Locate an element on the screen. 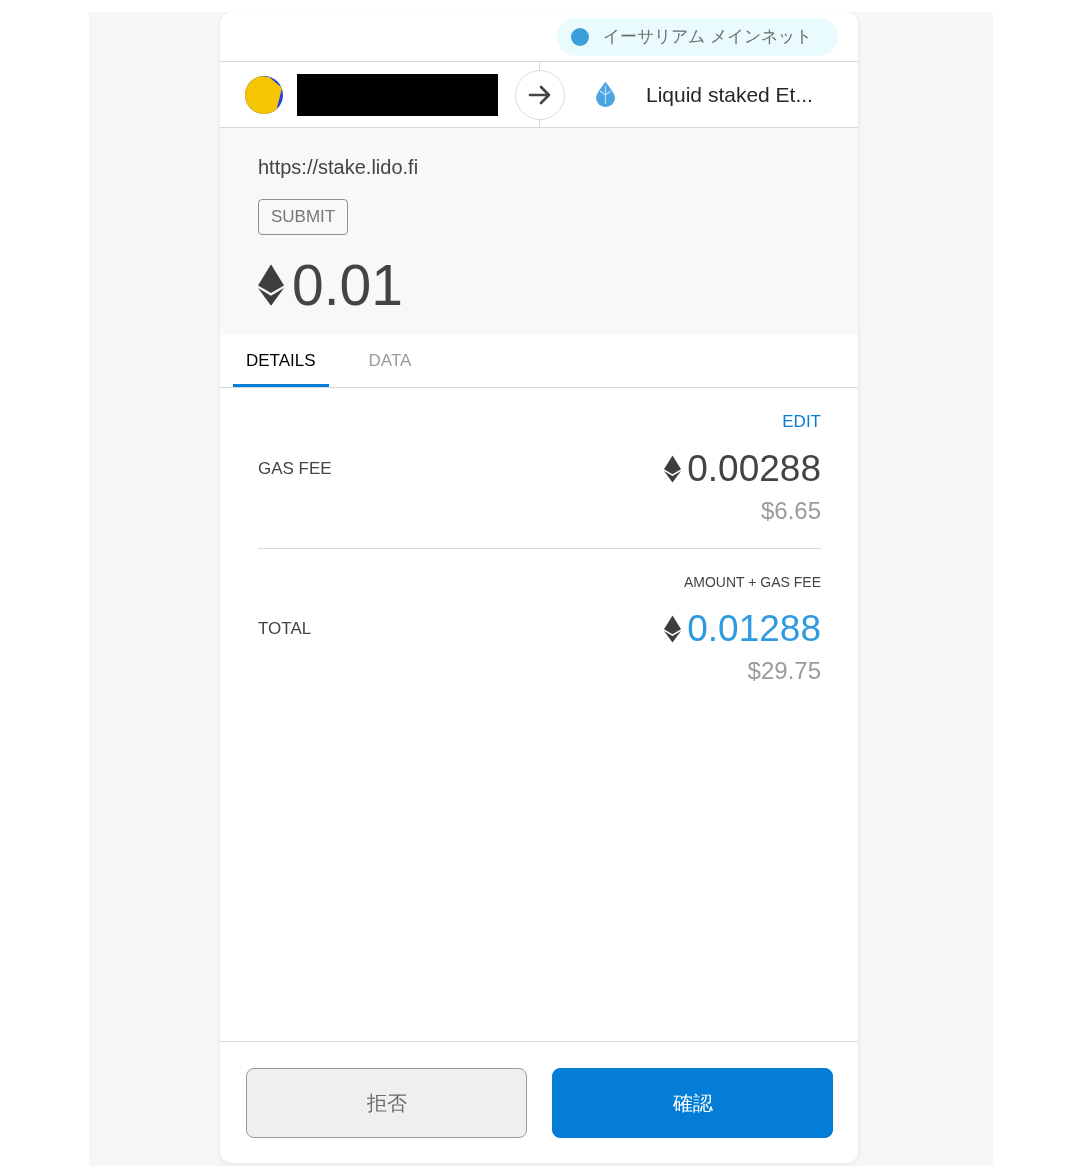 The height and width of the screenshot is (1174, 1082). edit-link: EDIT is located at coordinates (801, 422).